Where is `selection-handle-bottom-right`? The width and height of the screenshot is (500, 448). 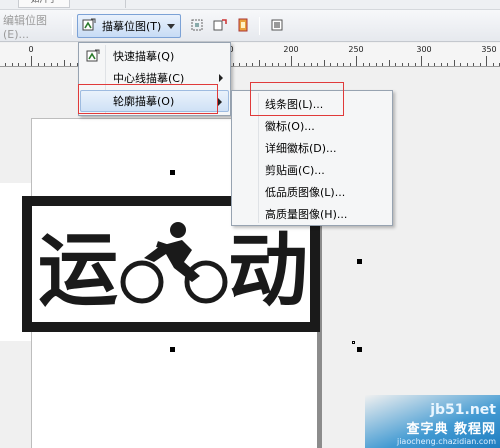 selection-handle-bottom-right is located at coordinates (359, 349).